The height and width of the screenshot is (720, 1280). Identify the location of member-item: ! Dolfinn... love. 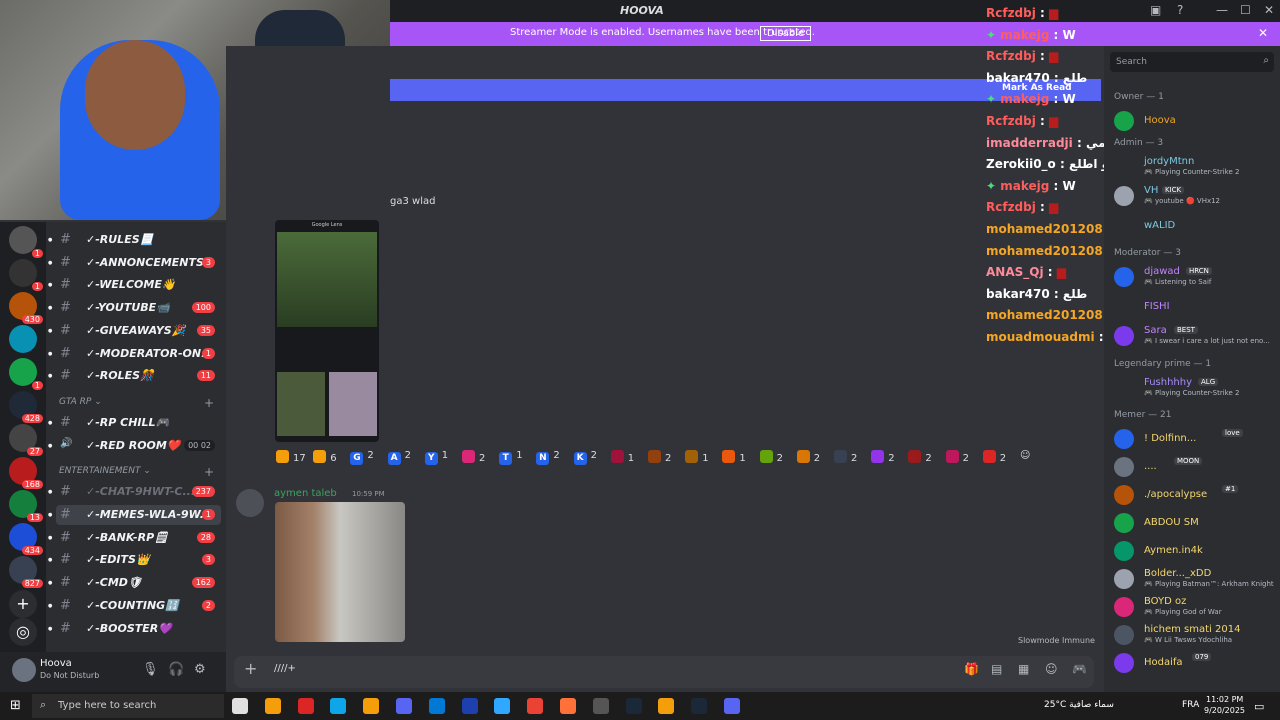
(1197, 439).